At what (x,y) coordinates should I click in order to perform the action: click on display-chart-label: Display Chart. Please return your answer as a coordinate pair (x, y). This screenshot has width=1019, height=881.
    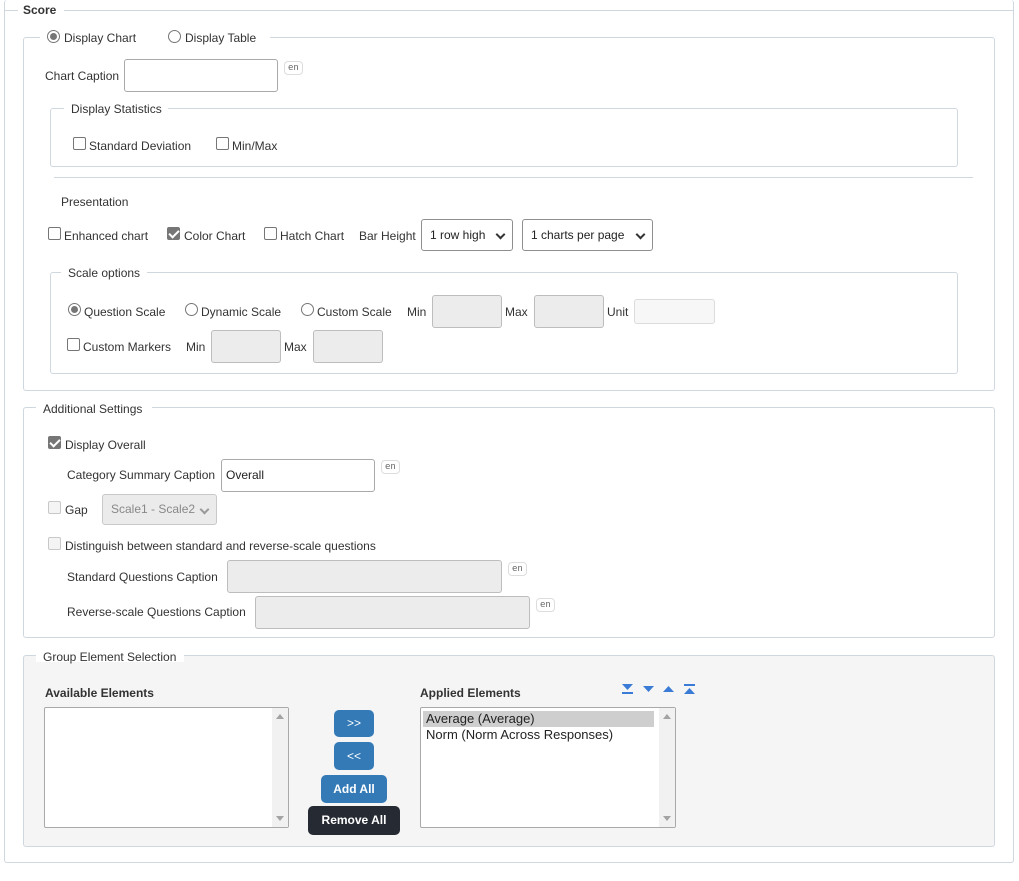
    Looking at the image, I should click on (100, 38).